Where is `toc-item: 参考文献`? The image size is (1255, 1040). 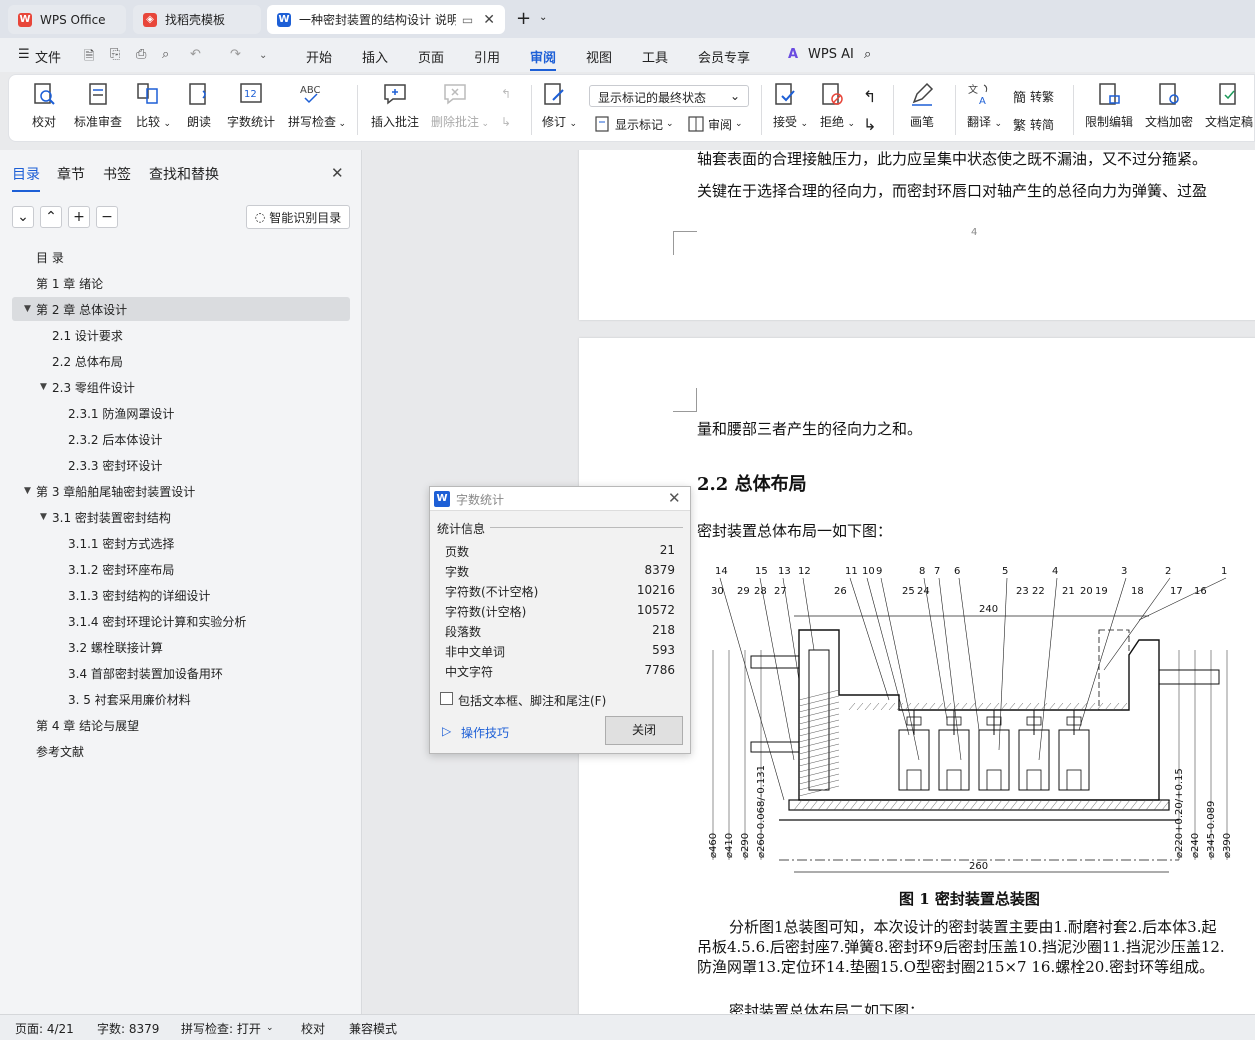 toc-item: 参考文献 is located at coordinates (181, 751).